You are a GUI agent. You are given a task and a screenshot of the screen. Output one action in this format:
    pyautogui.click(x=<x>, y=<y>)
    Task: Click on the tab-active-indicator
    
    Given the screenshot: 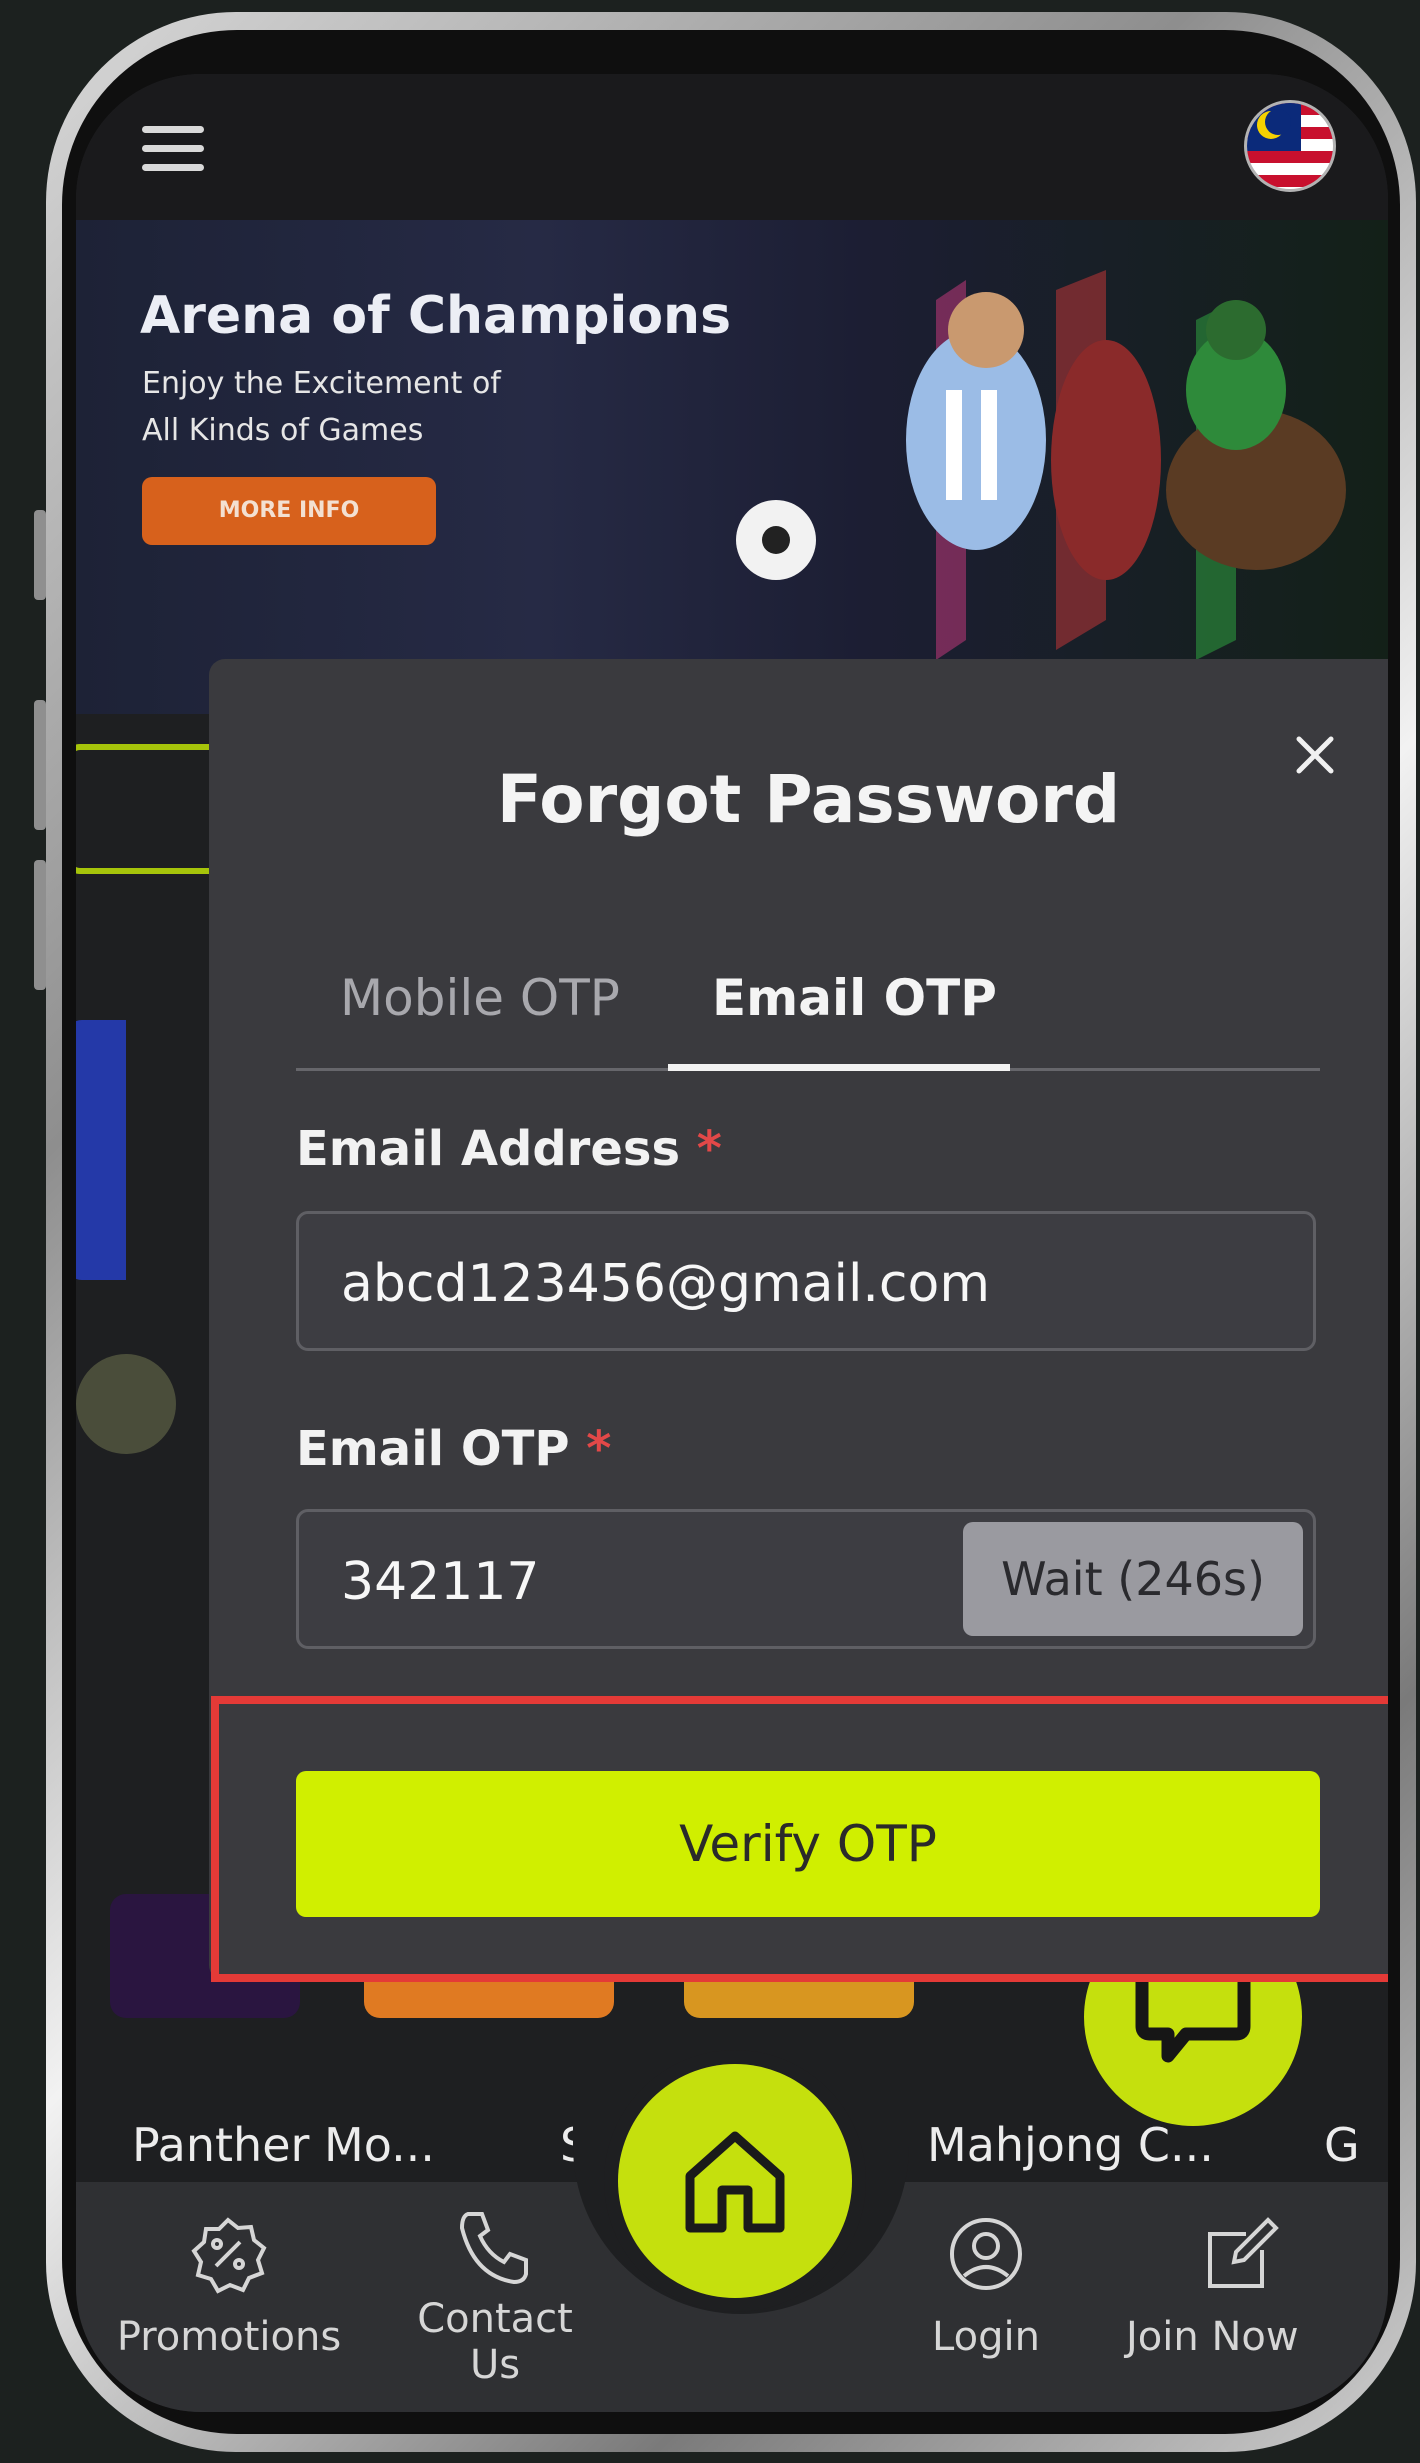 What is the action you would take?
    pyautogui.click(x=839, y=1067)
    